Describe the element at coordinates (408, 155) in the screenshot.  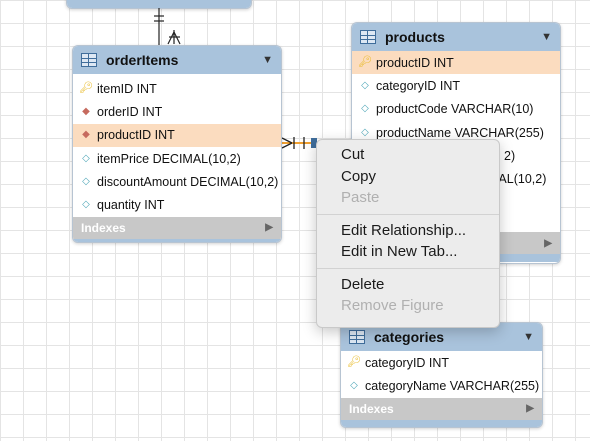
I see `menu-item-cut: Cut` at that location.